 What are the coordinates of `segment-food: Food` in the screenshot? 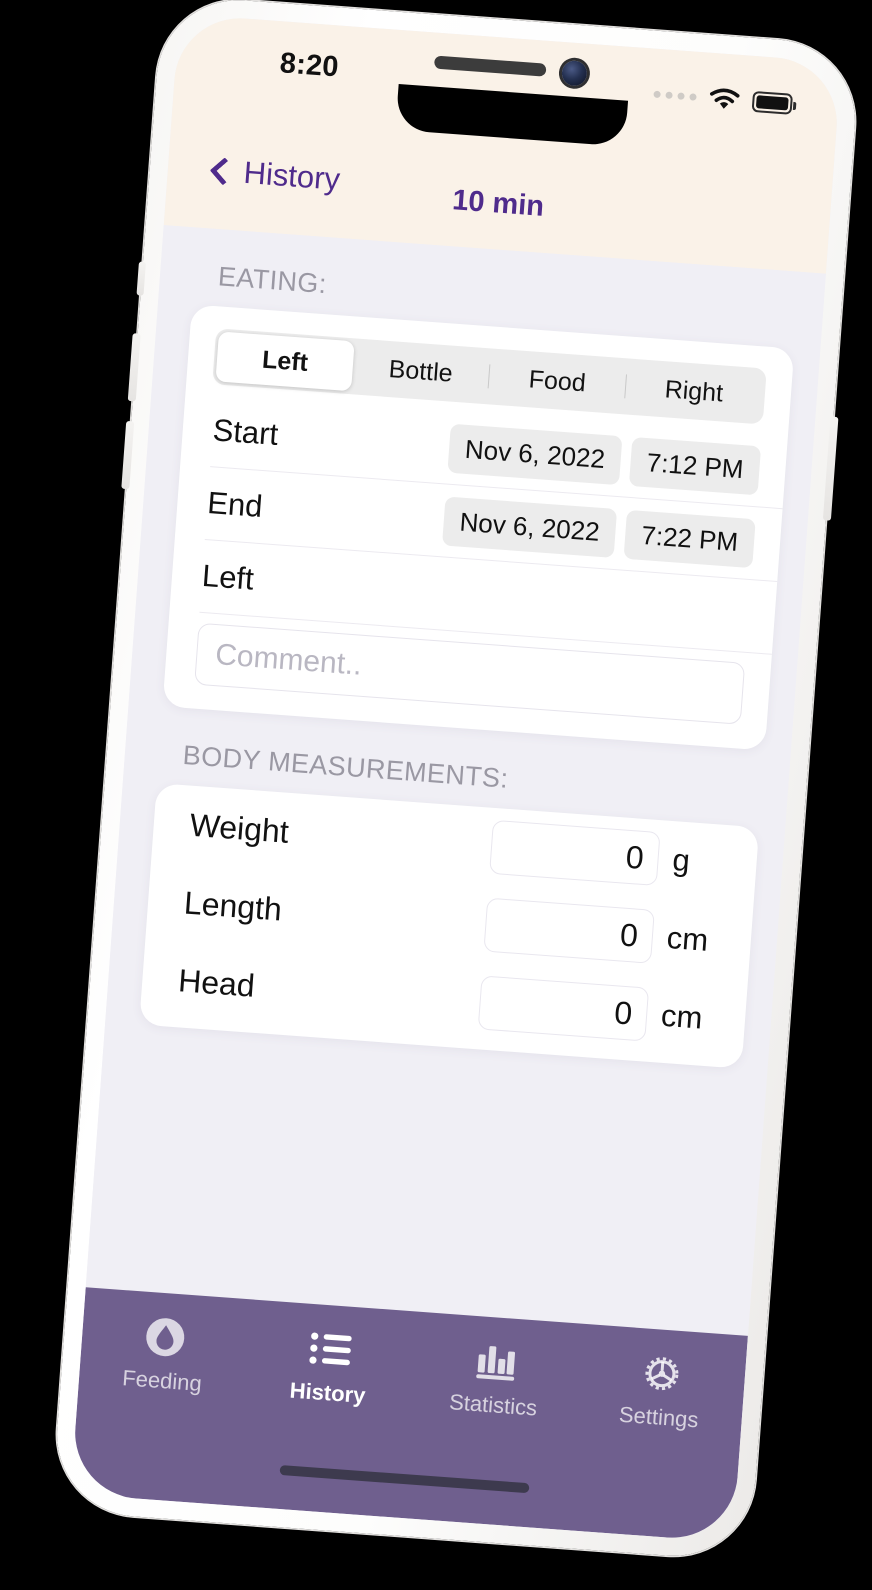 It's located at (557, 381).